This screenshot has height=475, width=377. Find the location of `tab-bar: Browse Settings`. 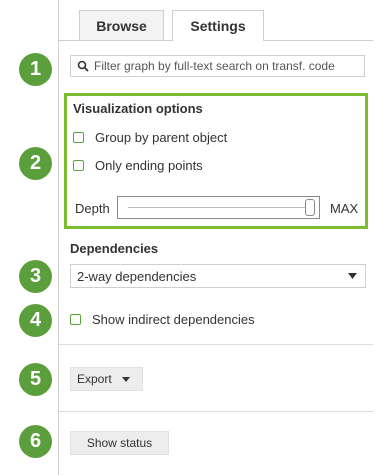

tab-bar: Browse Settings is located at coordinates (216, 20).